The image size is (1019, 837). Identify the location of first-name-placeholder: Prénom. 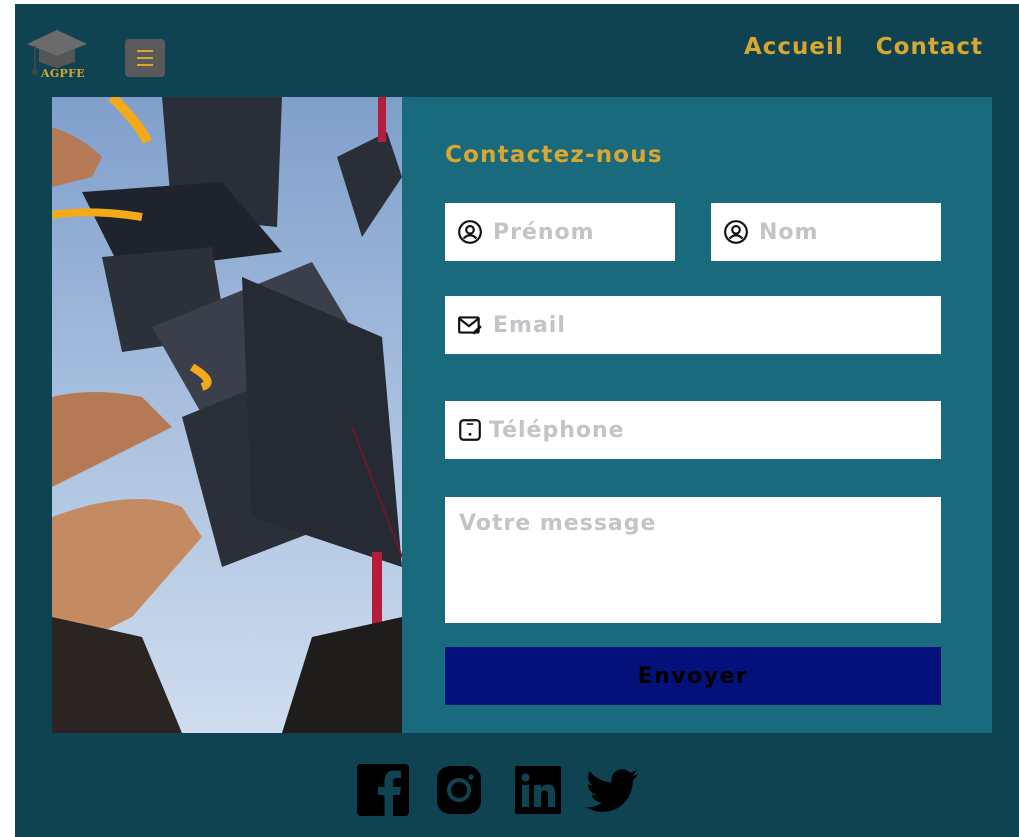
(544, 232).